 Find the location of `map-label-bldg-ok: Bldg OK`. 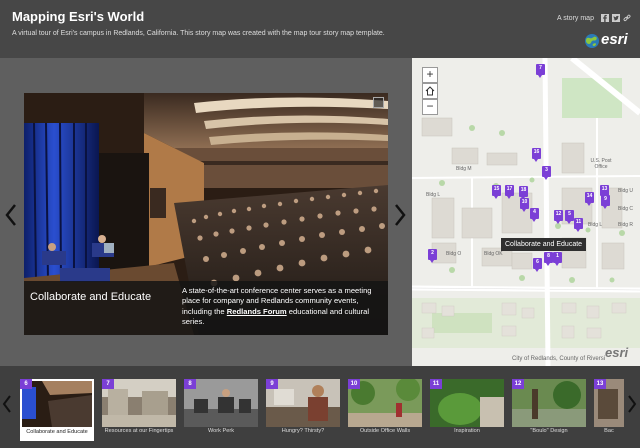

map-label-bldg-ok: Bldg OK is located at coordinates (493, 254).